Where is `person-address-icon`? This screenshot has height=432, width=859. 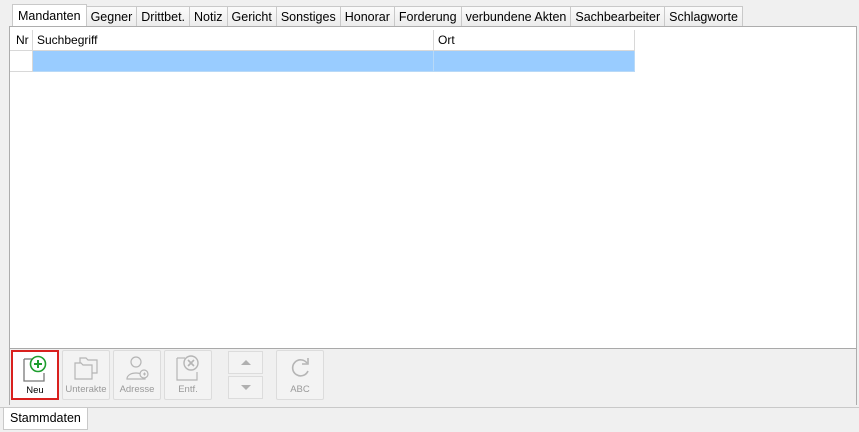
person-address-icon is located at coordinates (137, 369).